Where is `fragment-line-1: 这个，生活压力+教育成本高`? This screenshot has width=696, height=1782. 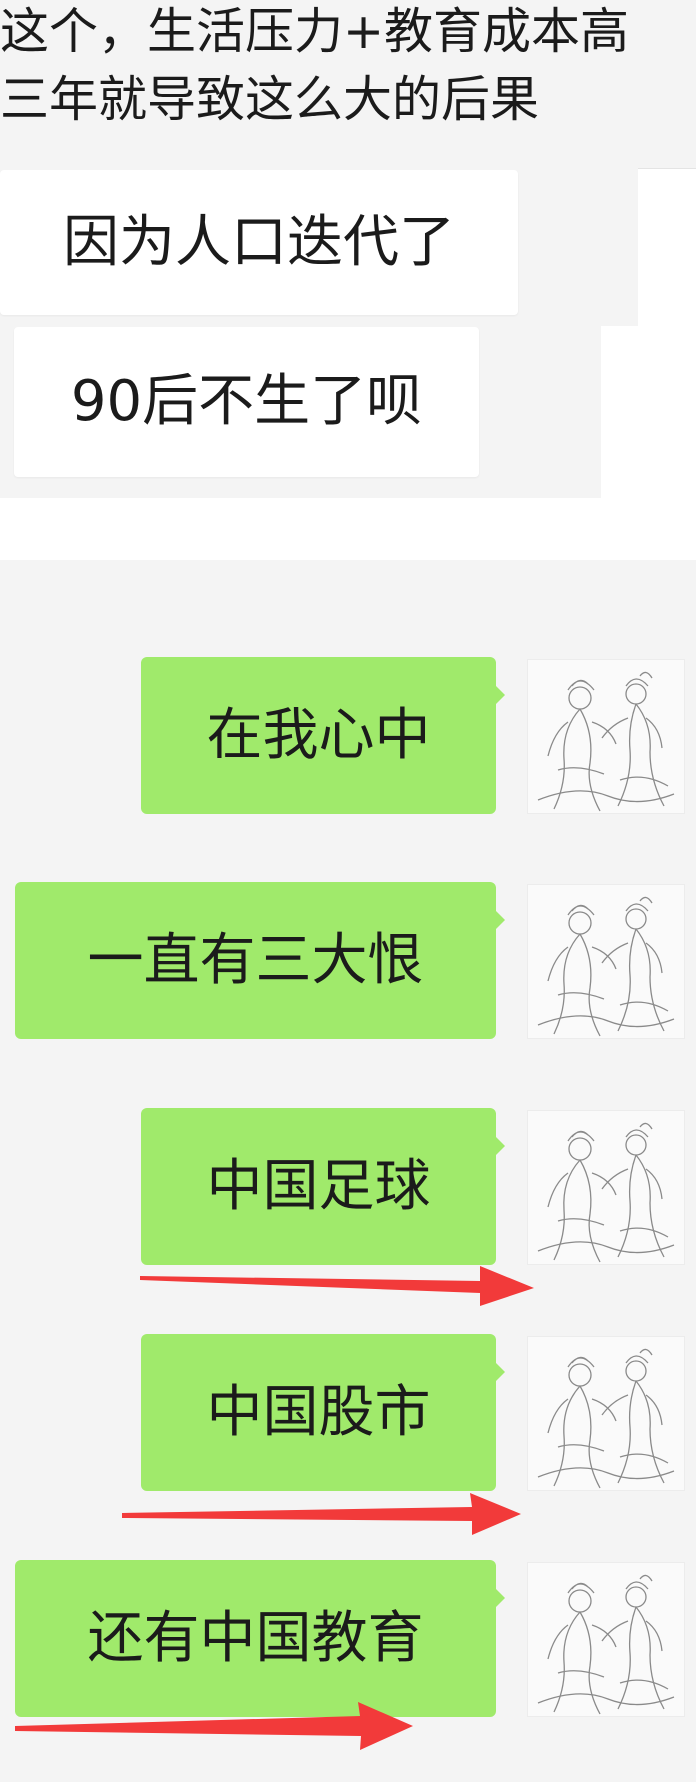
fragment-line-1: 这个，生活压力+教育成本高 is located at coordinates (315, 31).